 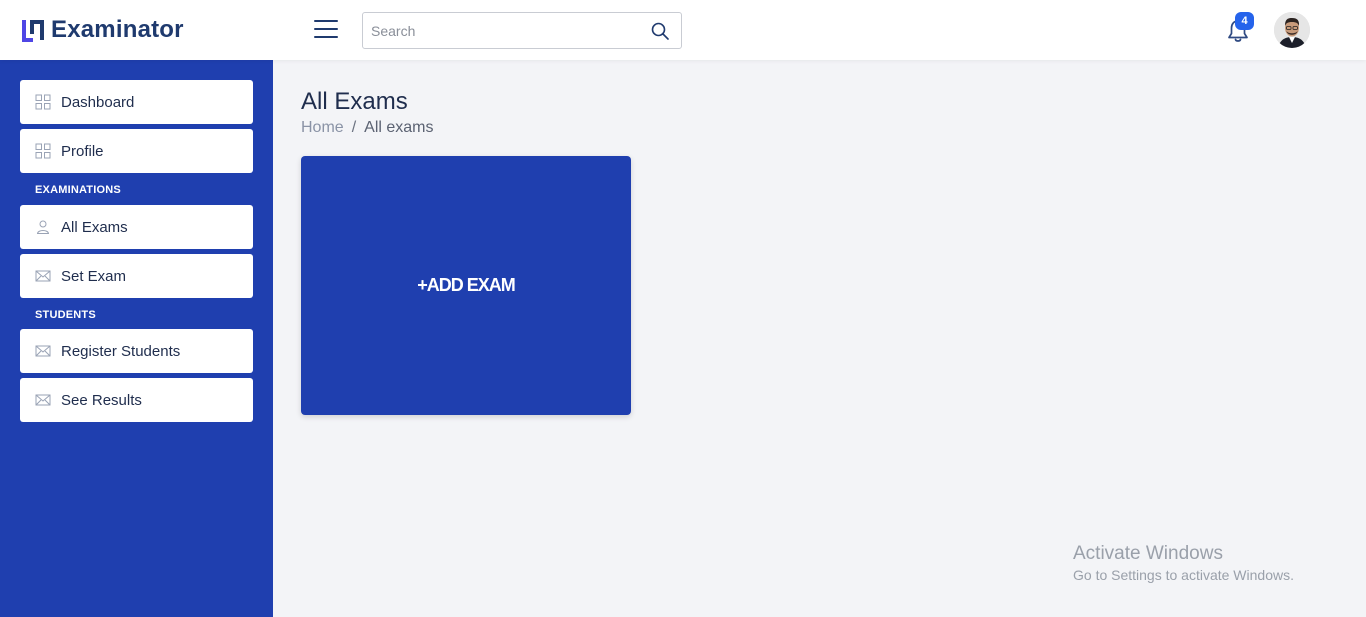 I want to click on sidebar-item-register-students: Register Students, so click(x=136, y=351).